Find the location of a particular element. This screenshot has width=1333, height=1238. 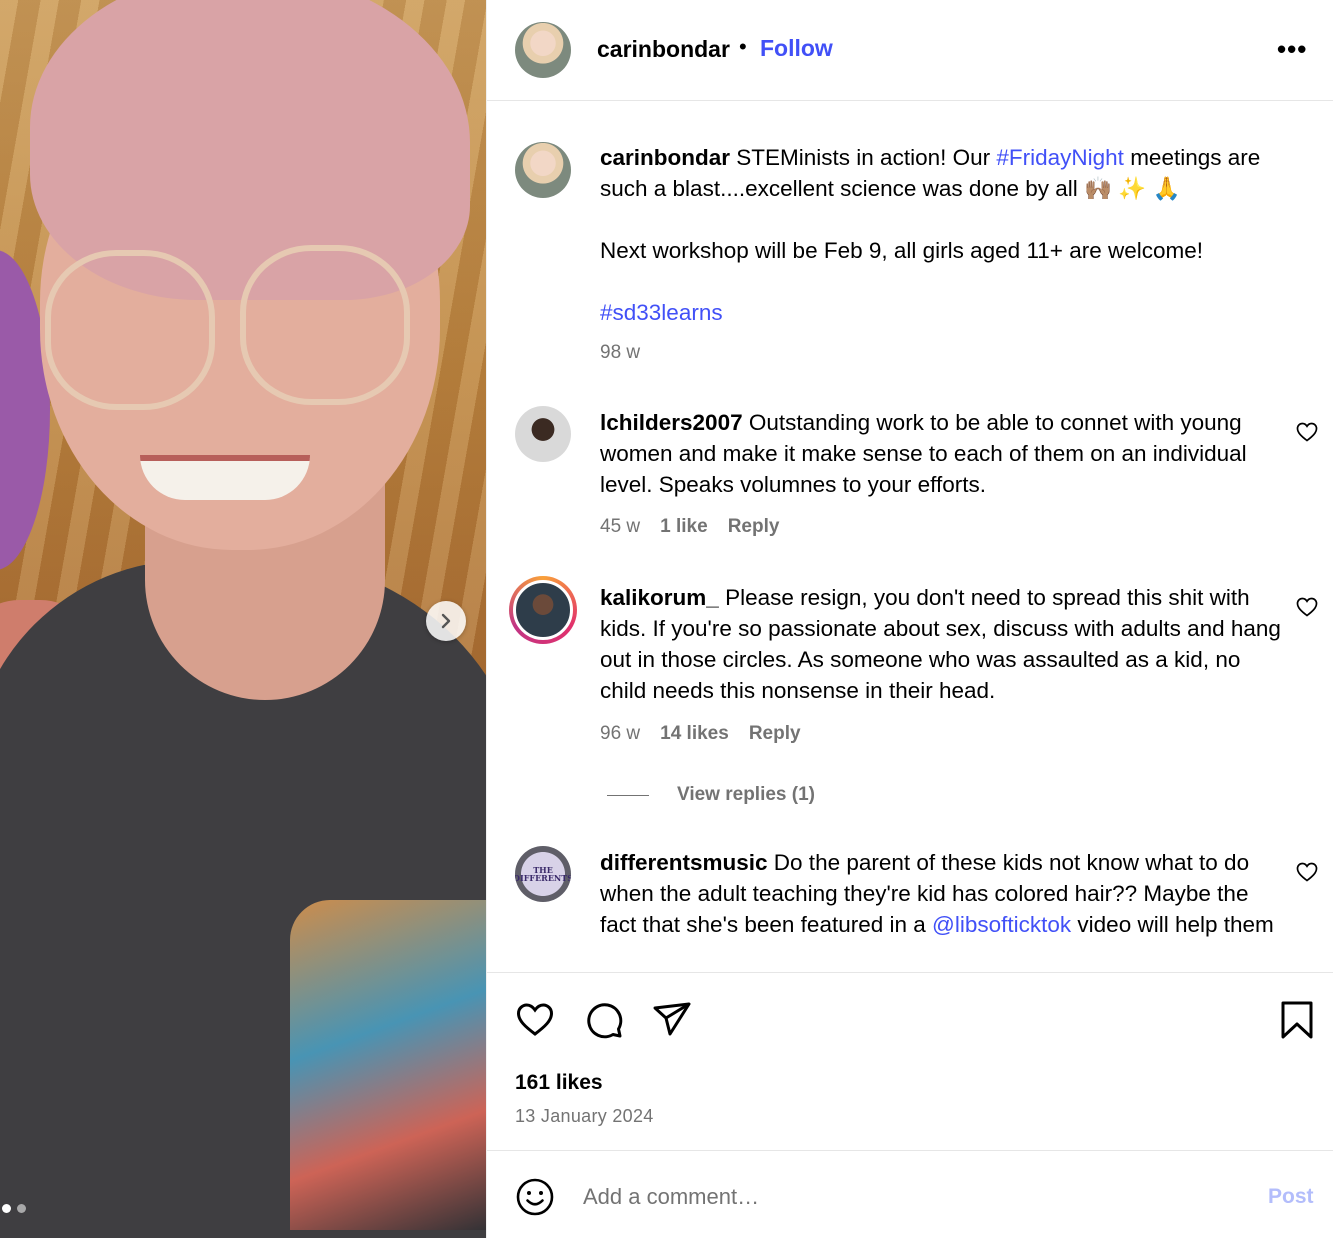

post-header: carinbondar • Follow ••• is located at coordinates (910, 50).